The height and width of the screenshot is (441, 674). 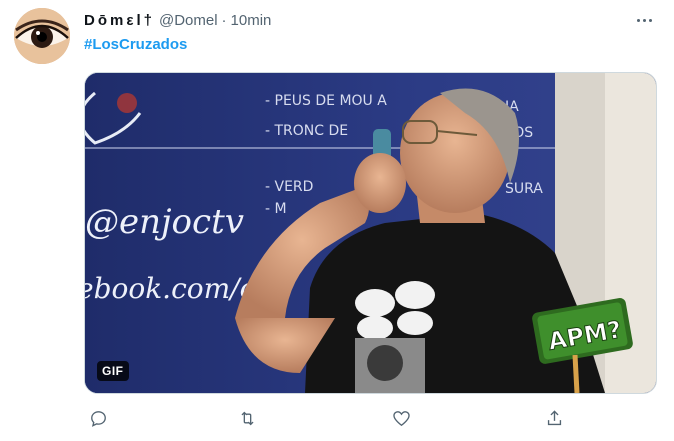 What do you see at coordinates (251, 20) in the screenshot?
I see `timestamp: 10min` at bounding box center [251, 20].